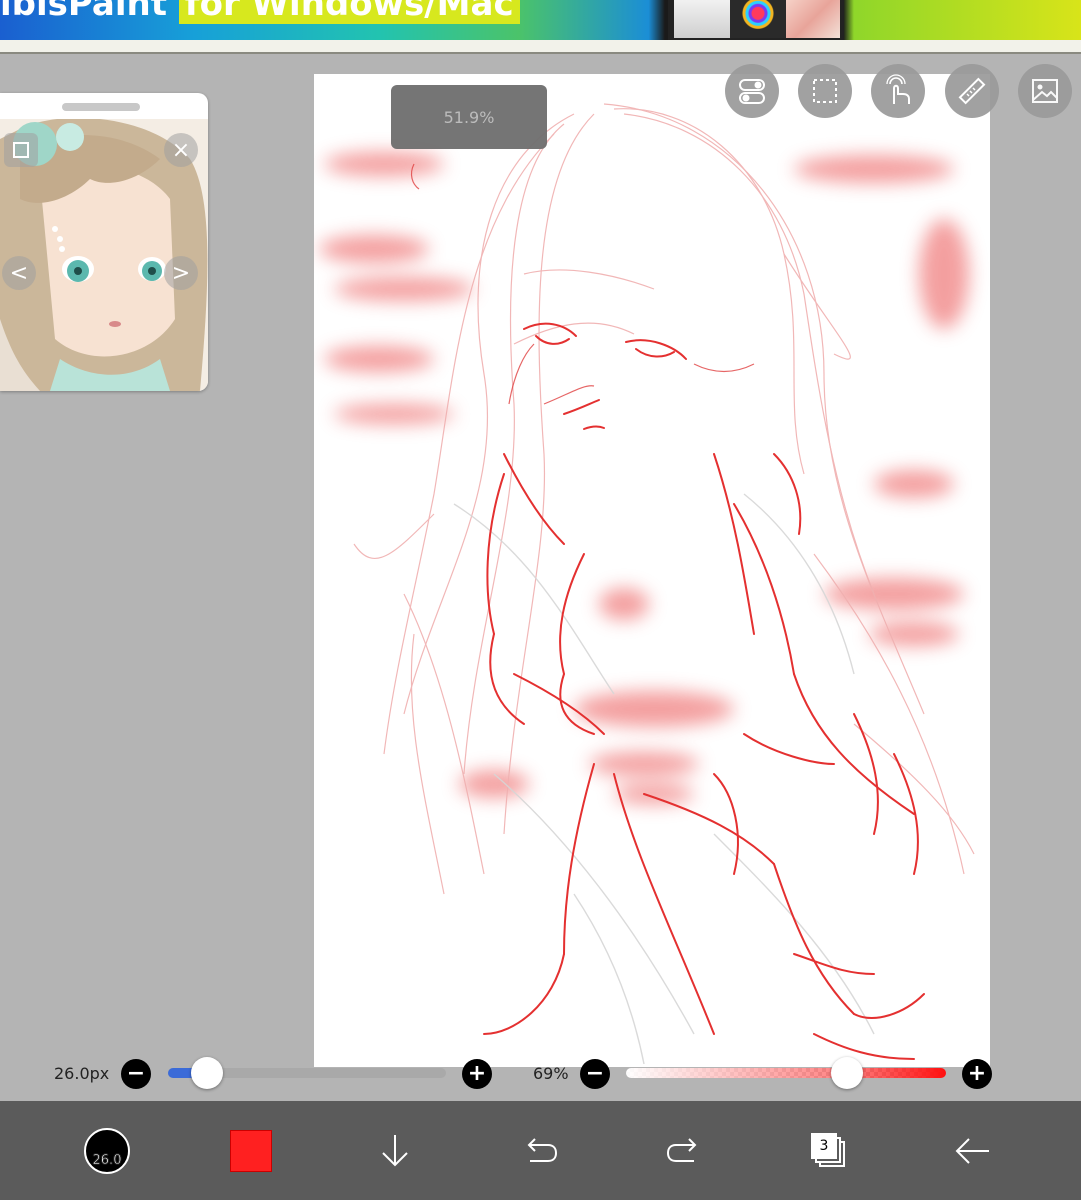 The width and height of the screenshot is (1081, 1200). I want to click on arrow-down-icon, so click(395, 1150).